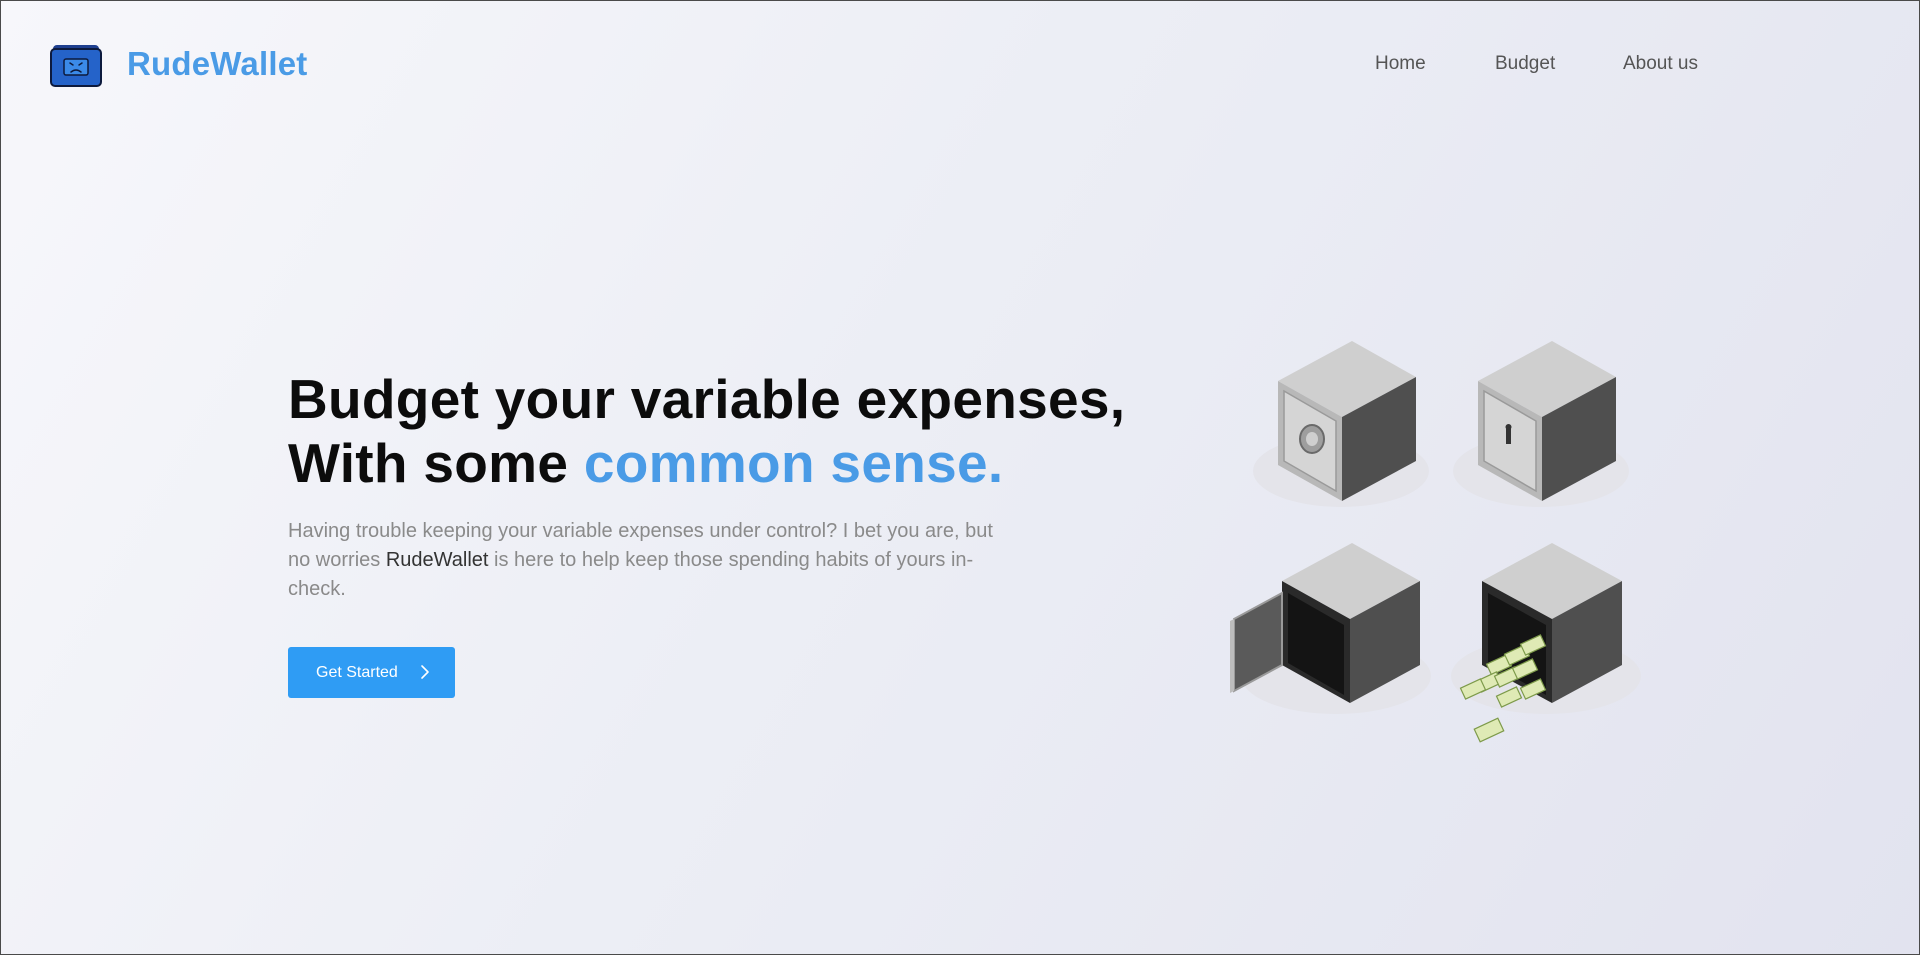  I want to click on open-money-safe, so click(1546, 643).